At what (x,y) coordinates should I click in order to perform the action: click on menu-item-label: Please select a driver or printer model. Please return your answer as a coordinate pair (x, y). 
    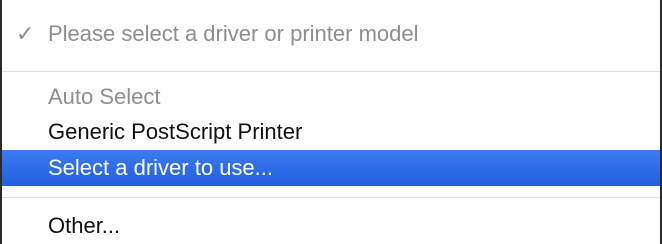
    Looking at the image, I should click on (233, 33).